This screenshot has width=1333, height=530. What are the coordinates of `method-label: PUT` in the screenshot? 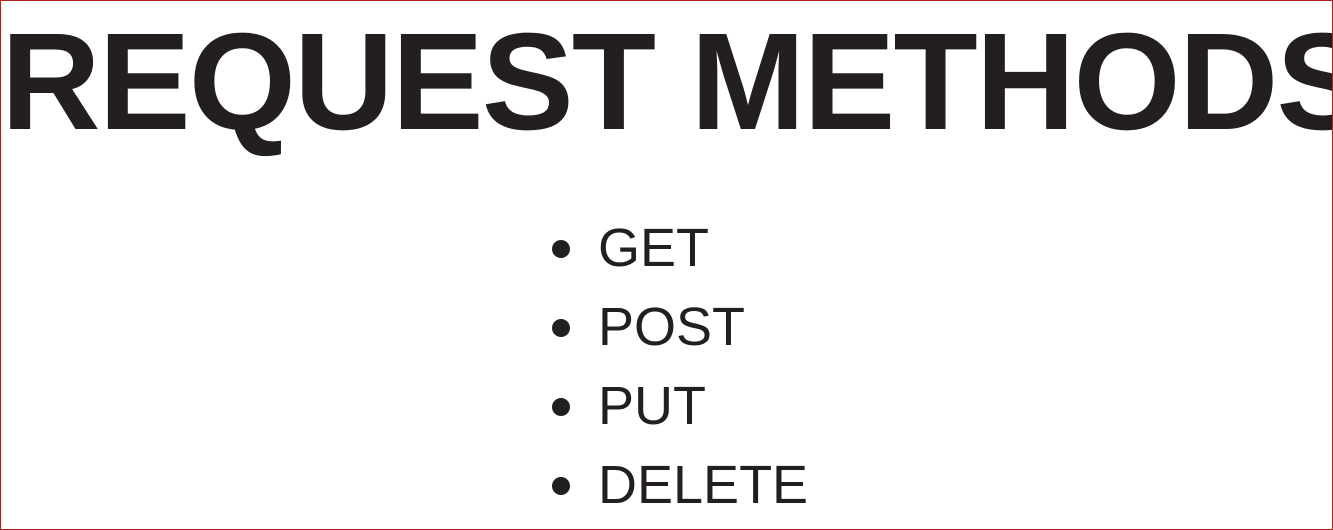 It's located at (652, 406).